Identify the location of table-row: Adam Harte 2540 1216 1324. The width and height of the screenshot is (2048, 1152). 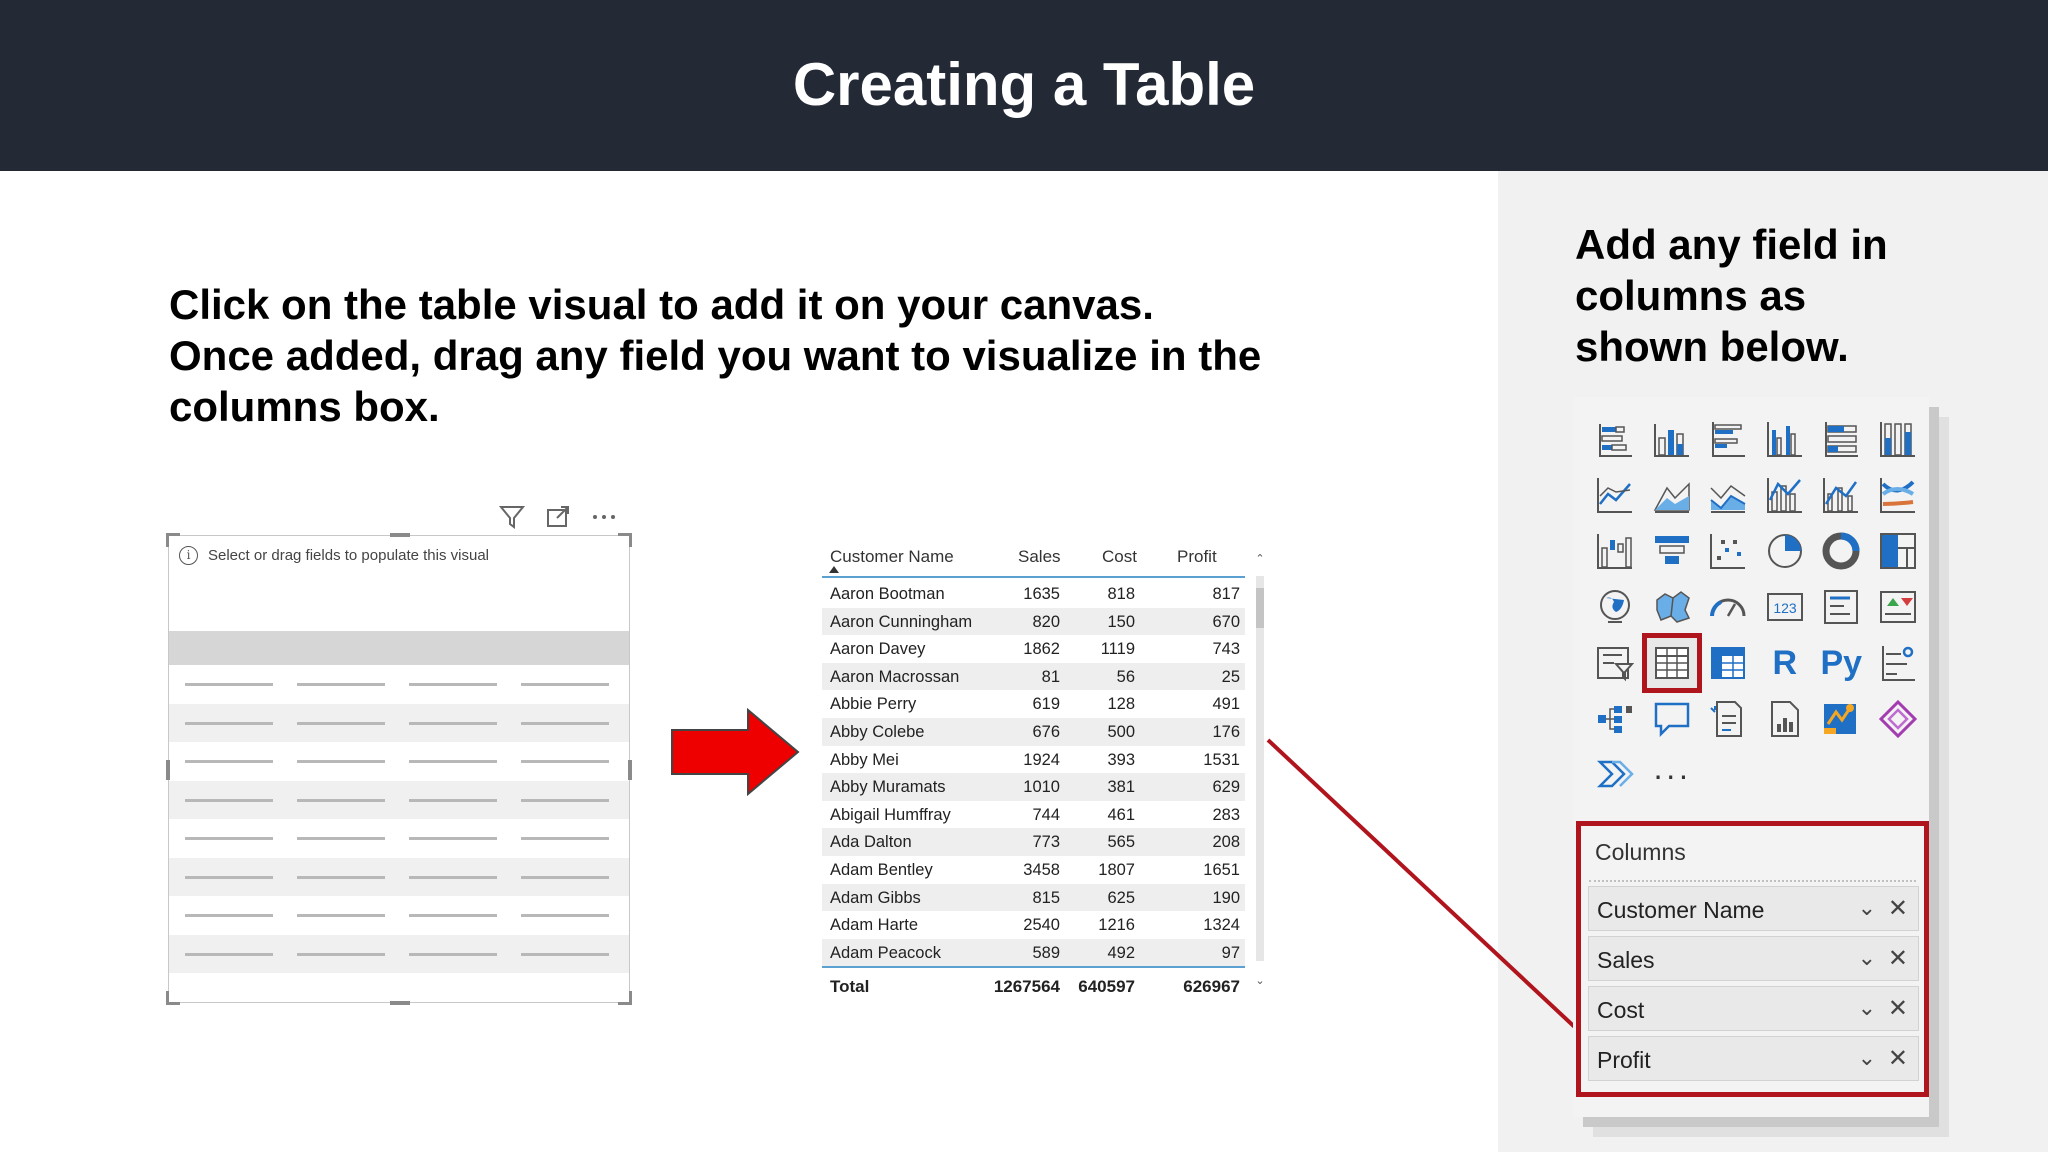
(1033, 925).